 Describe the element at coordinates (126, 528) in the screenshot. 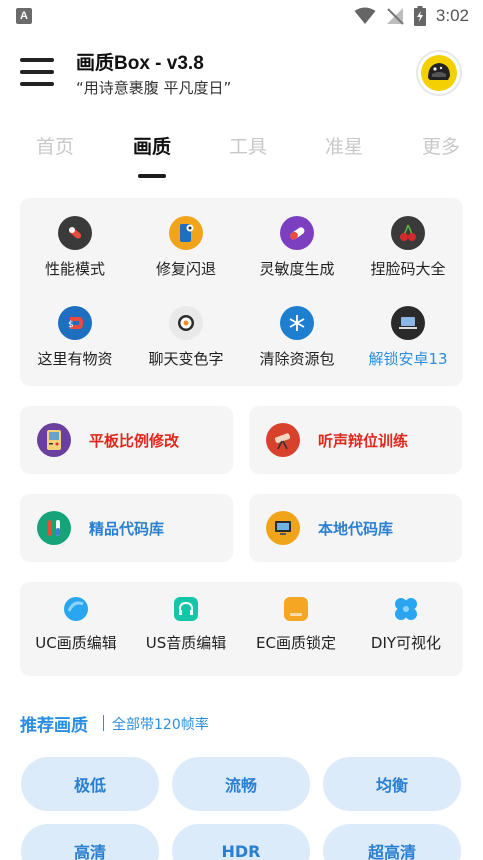

I see `premium-code-card: 精品代码库` at that location.